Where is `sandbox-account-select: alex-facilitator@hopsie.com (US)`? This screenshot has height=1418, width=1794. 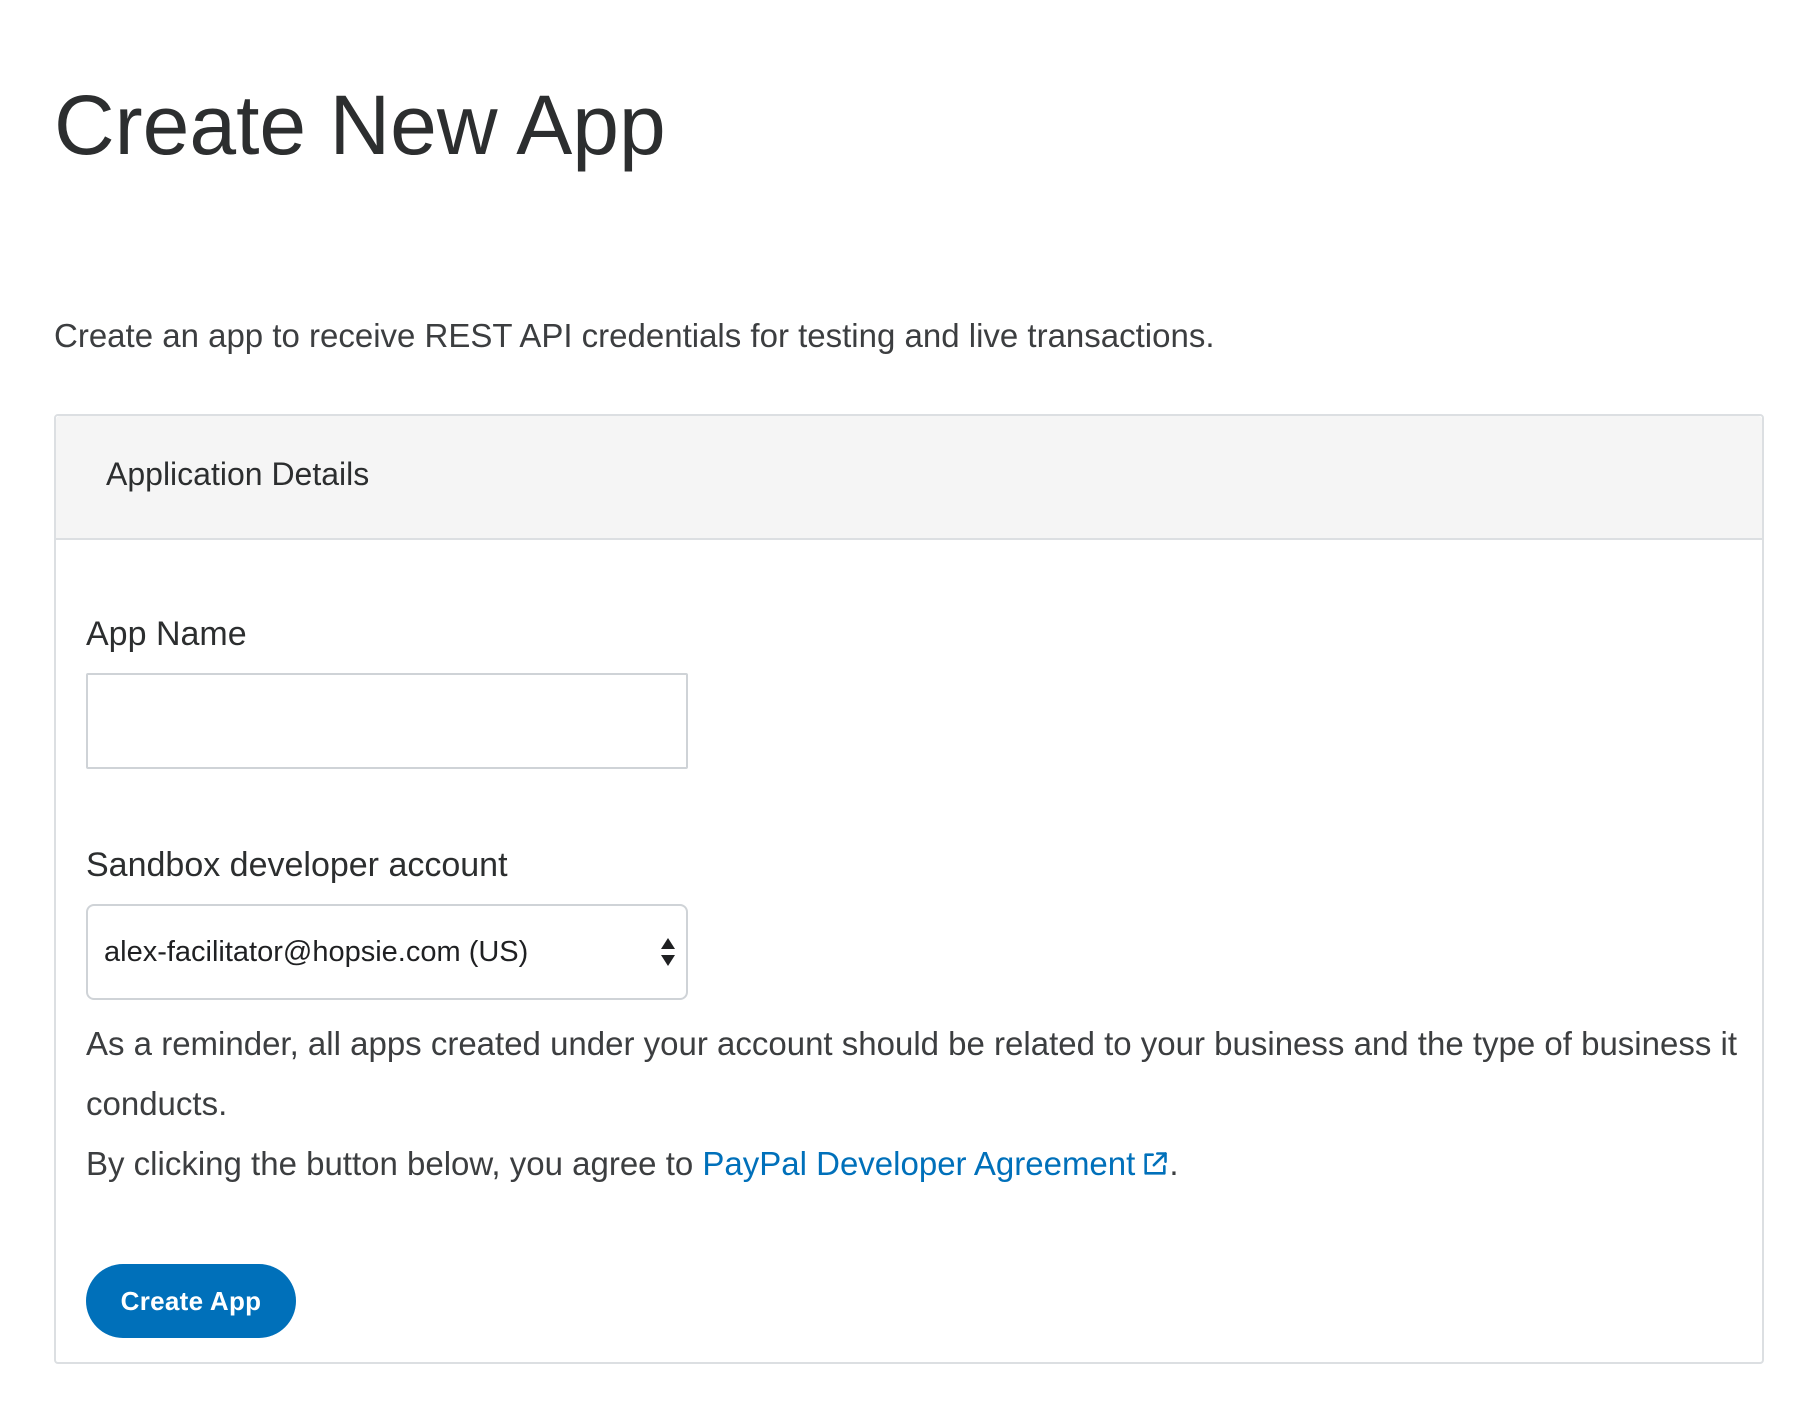
sandbox-account-select: alex-facilitator@hopsie.com (US) is located at coordinates (387, 952).